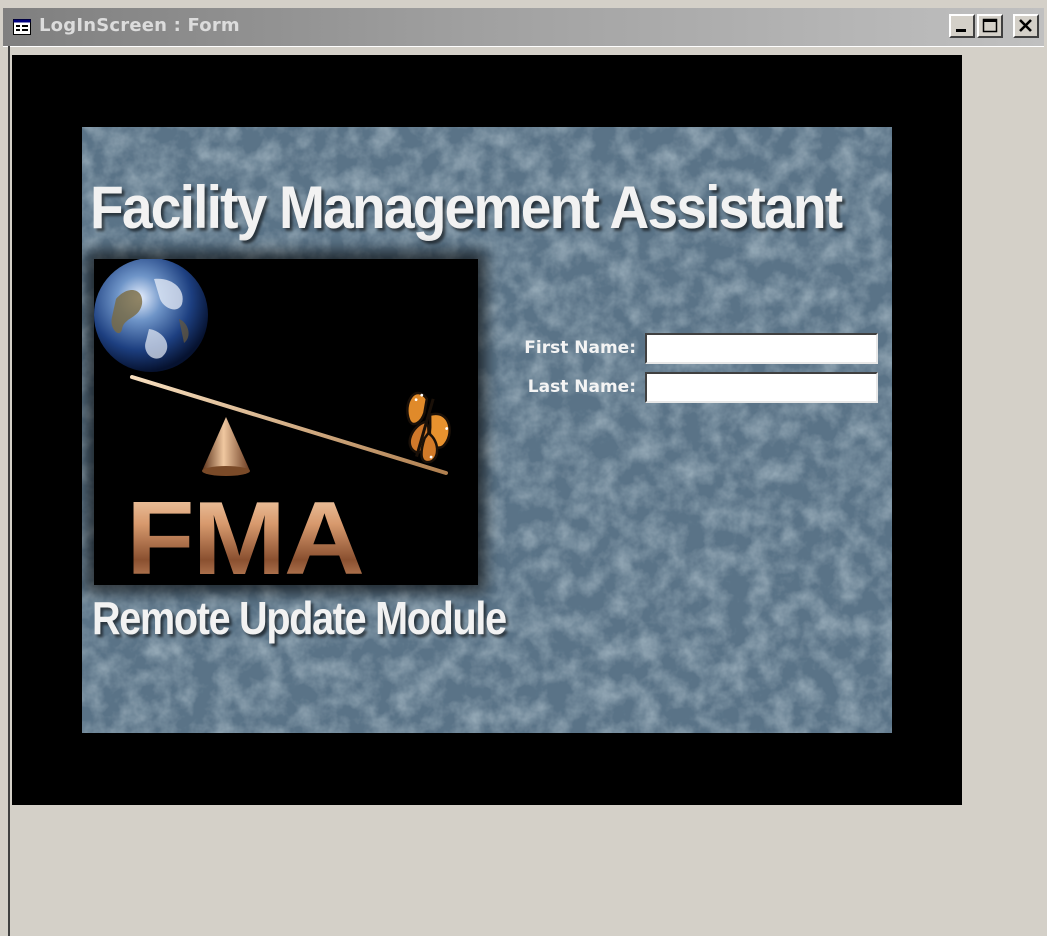 The image size is (1047, 936). I want to click on fma-logo: FMA, so click(286, 425).